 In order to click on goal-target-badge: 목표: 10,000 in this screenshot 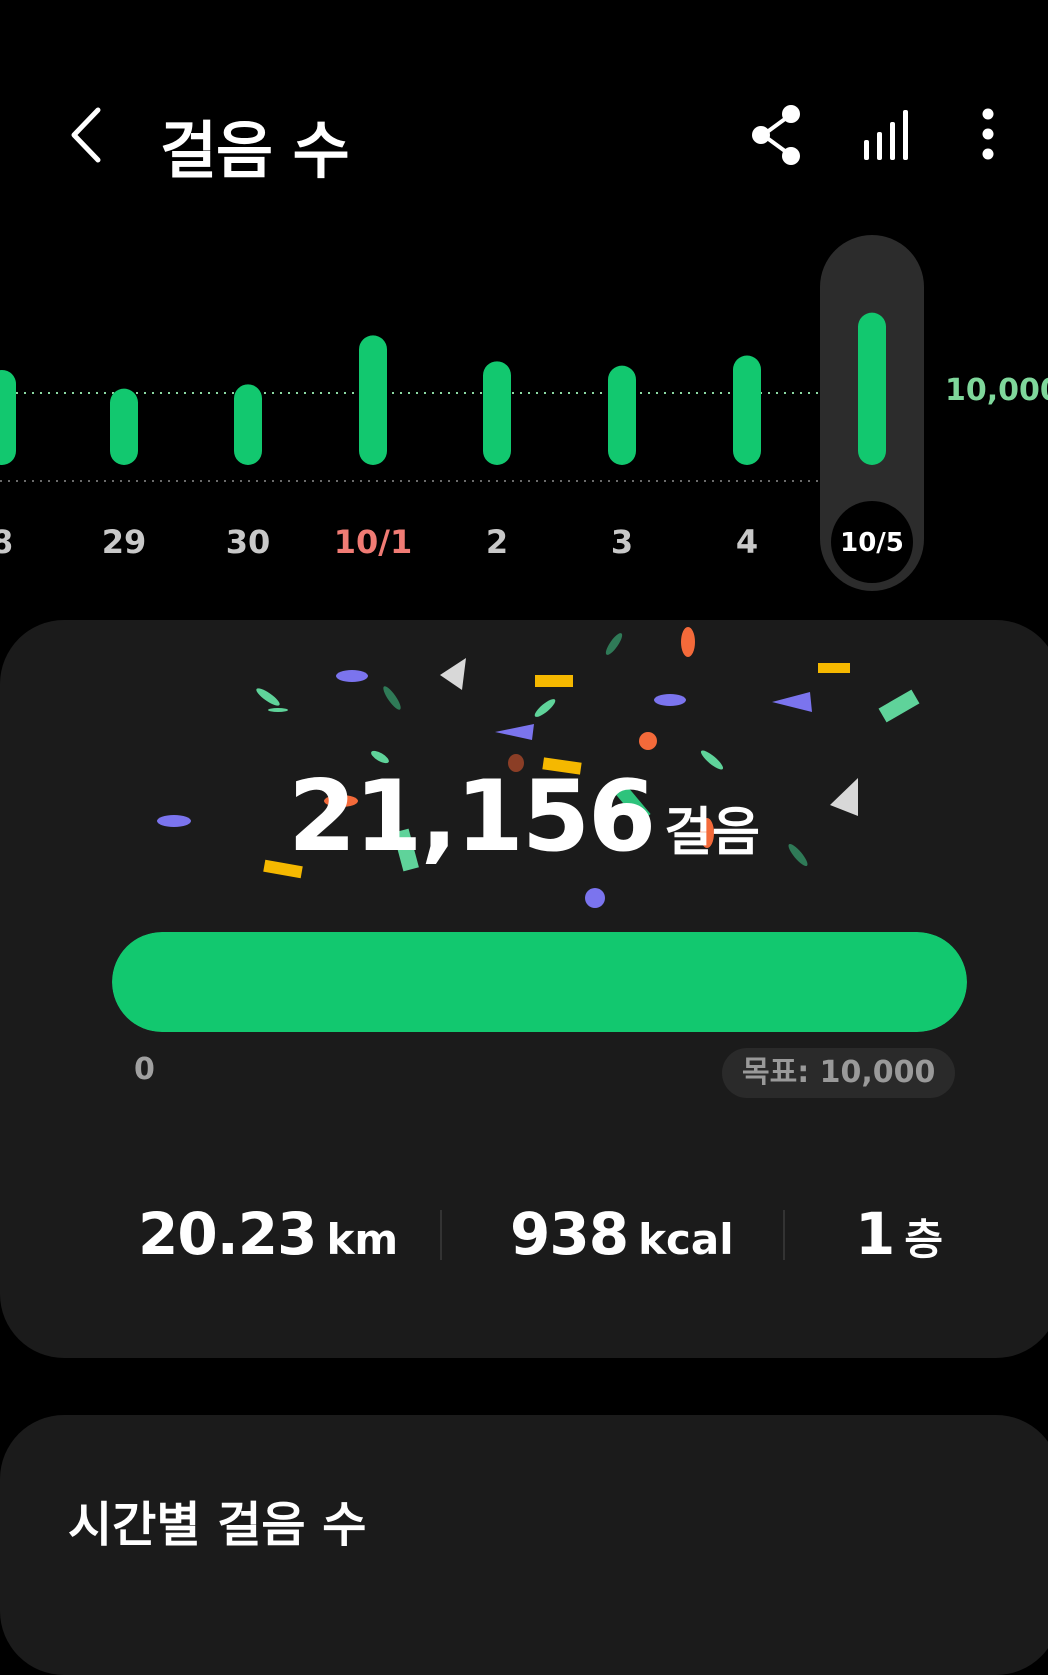, I will do `click(839, 1073)`.